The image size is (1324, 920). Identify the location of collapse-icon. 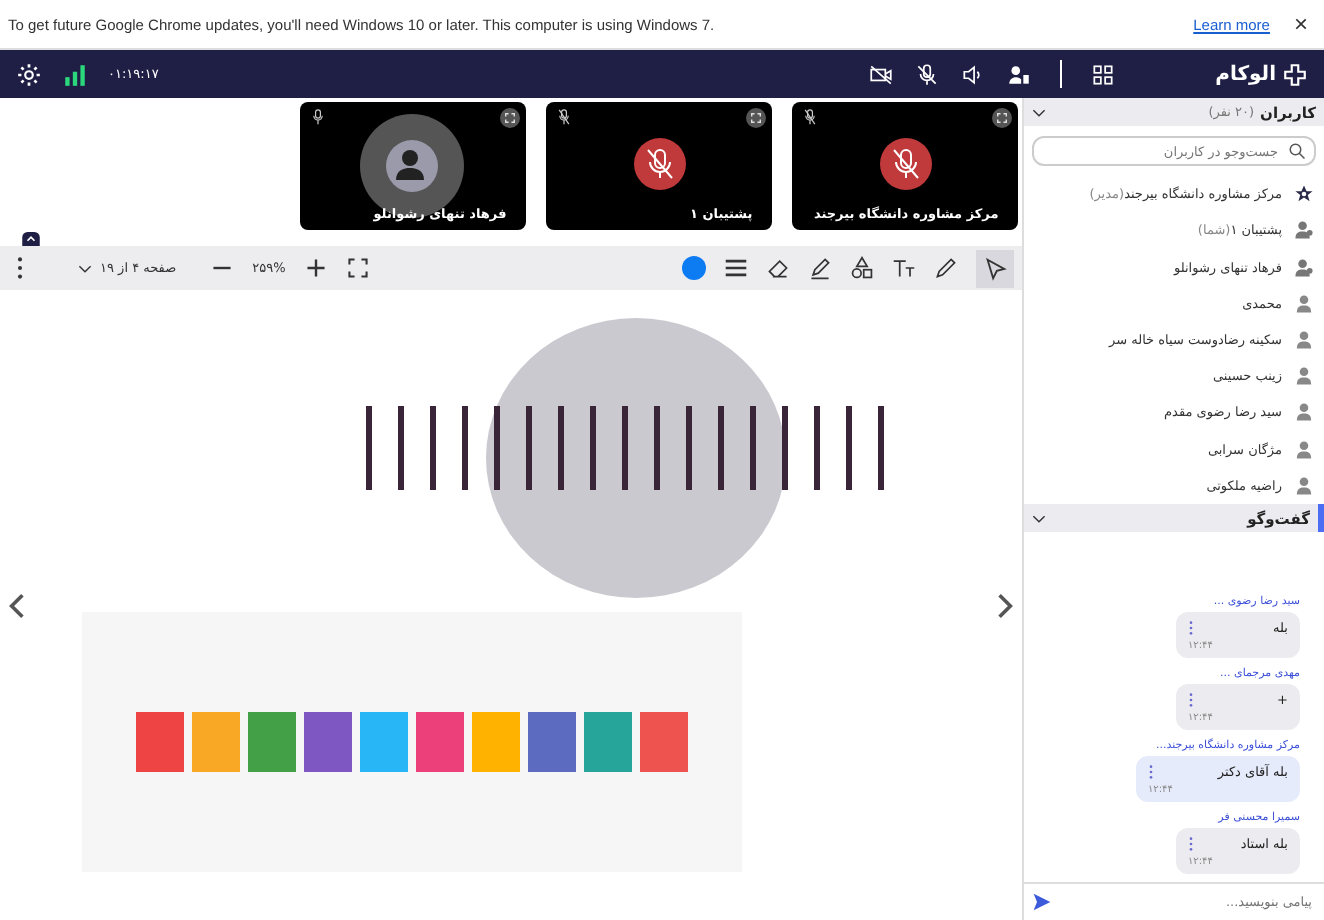
(31, 239).